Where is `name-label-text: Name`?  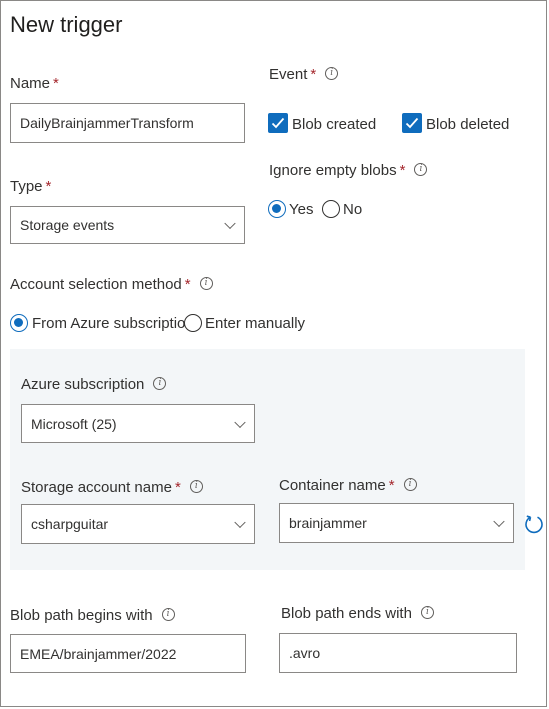
name-label-text: Name is located at coordinates (30, 83).